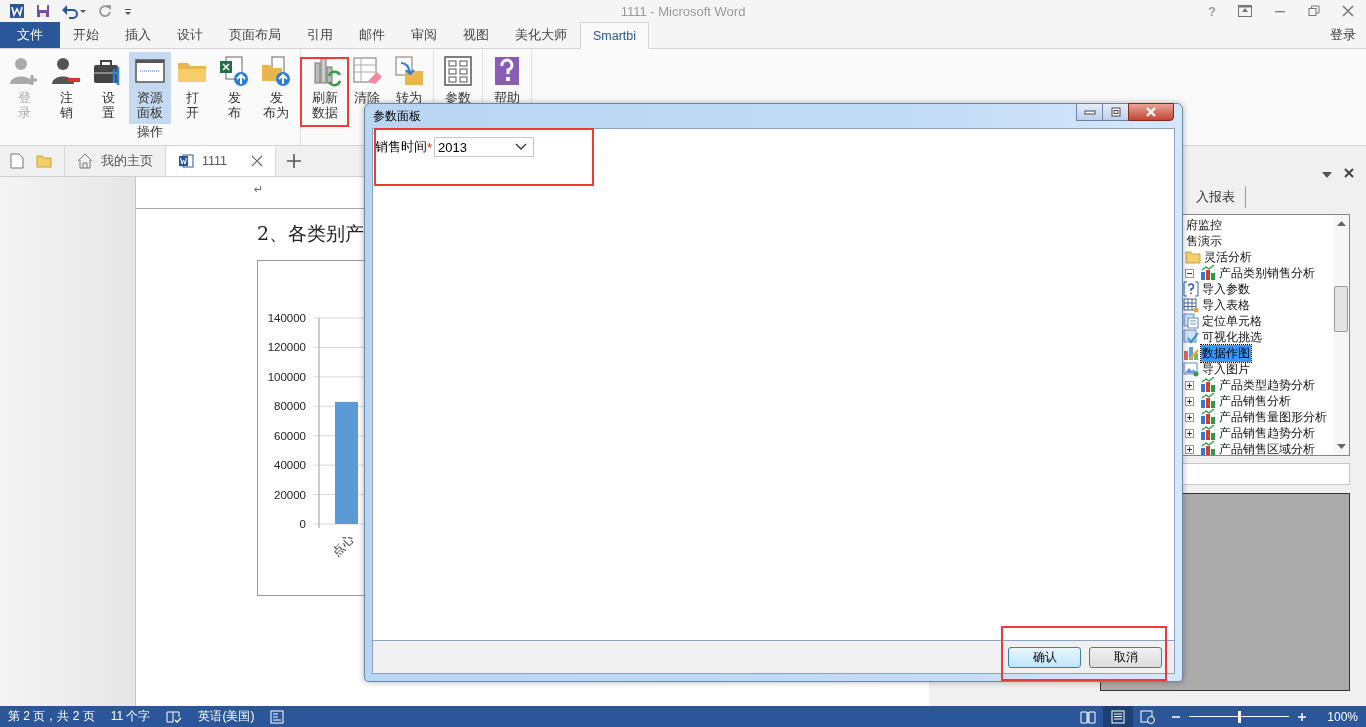  I want to click on sign-in-link: 登录, so click(1348, 35).